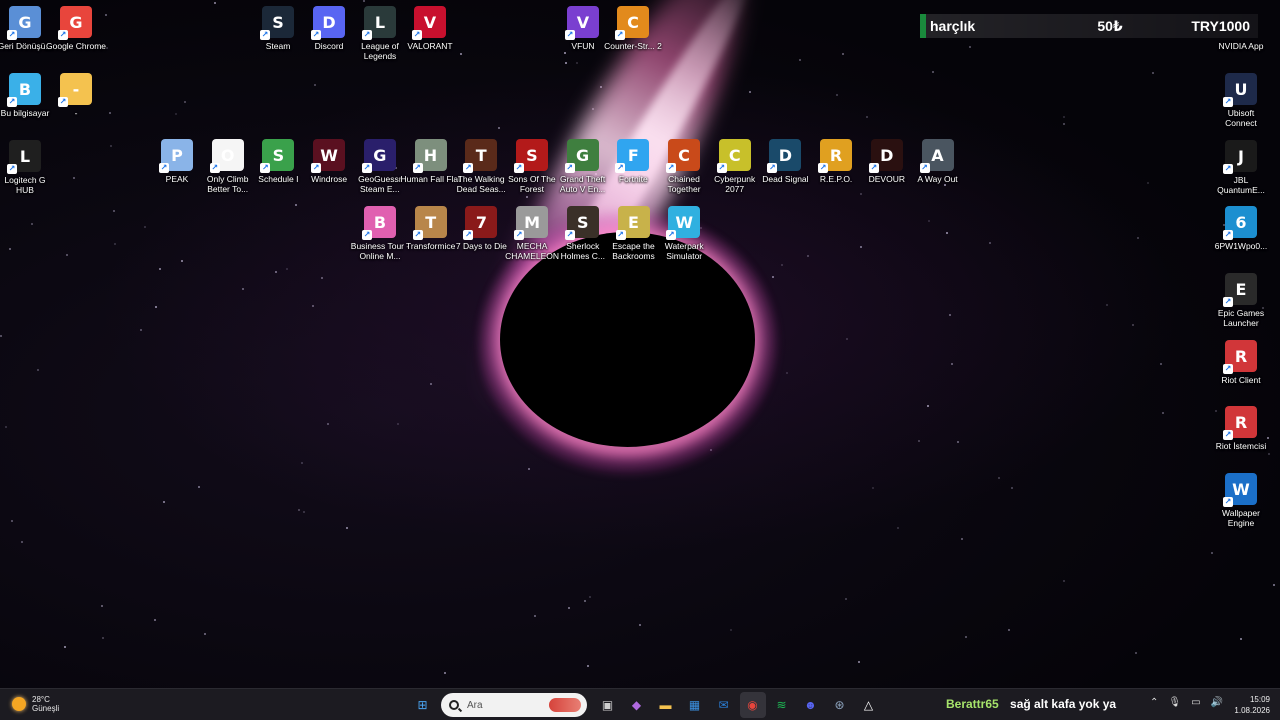  Describe the element at coordinates (733, 156) in the screenshot. I see `cyberpunk-icon: C ↗` at that location.